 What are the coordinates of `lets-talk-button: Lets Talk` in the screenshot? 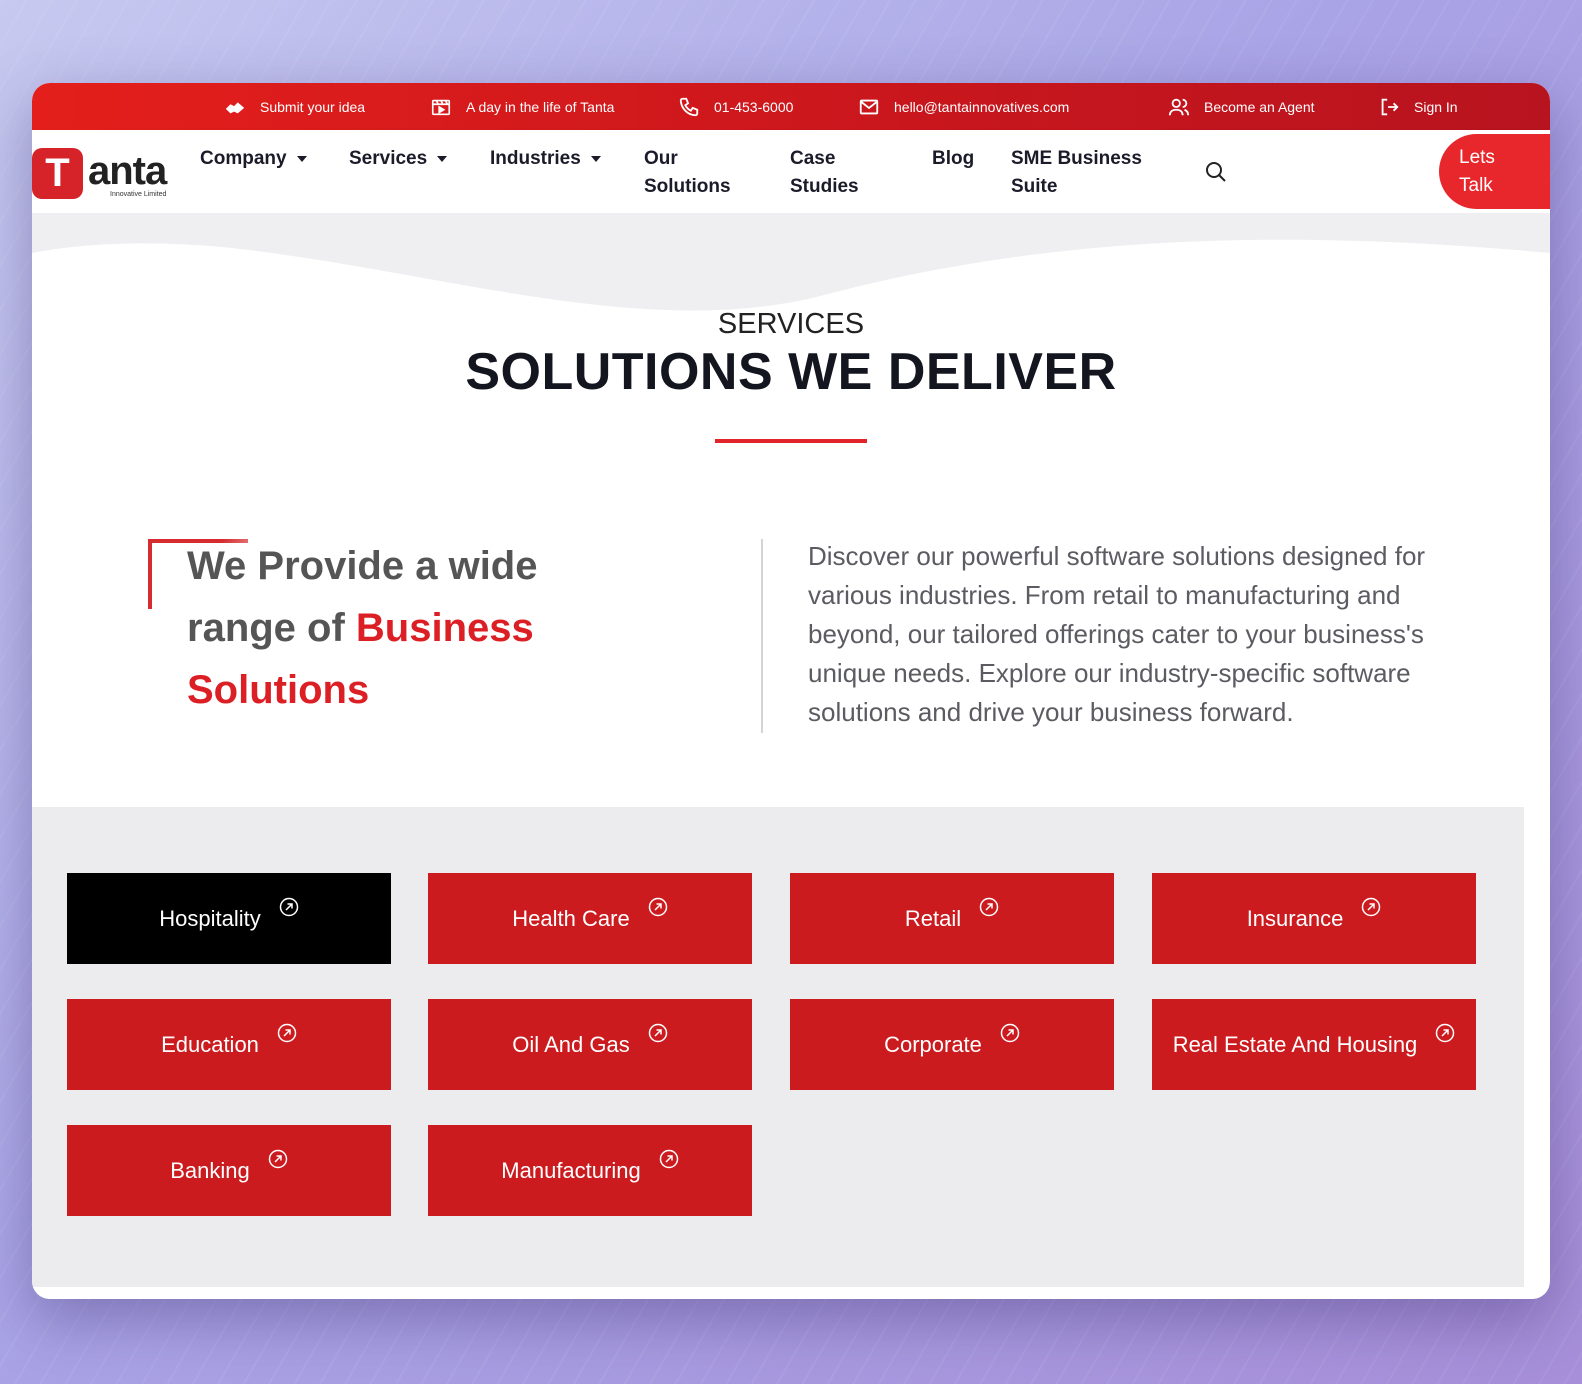 It's located at (1494, 171).